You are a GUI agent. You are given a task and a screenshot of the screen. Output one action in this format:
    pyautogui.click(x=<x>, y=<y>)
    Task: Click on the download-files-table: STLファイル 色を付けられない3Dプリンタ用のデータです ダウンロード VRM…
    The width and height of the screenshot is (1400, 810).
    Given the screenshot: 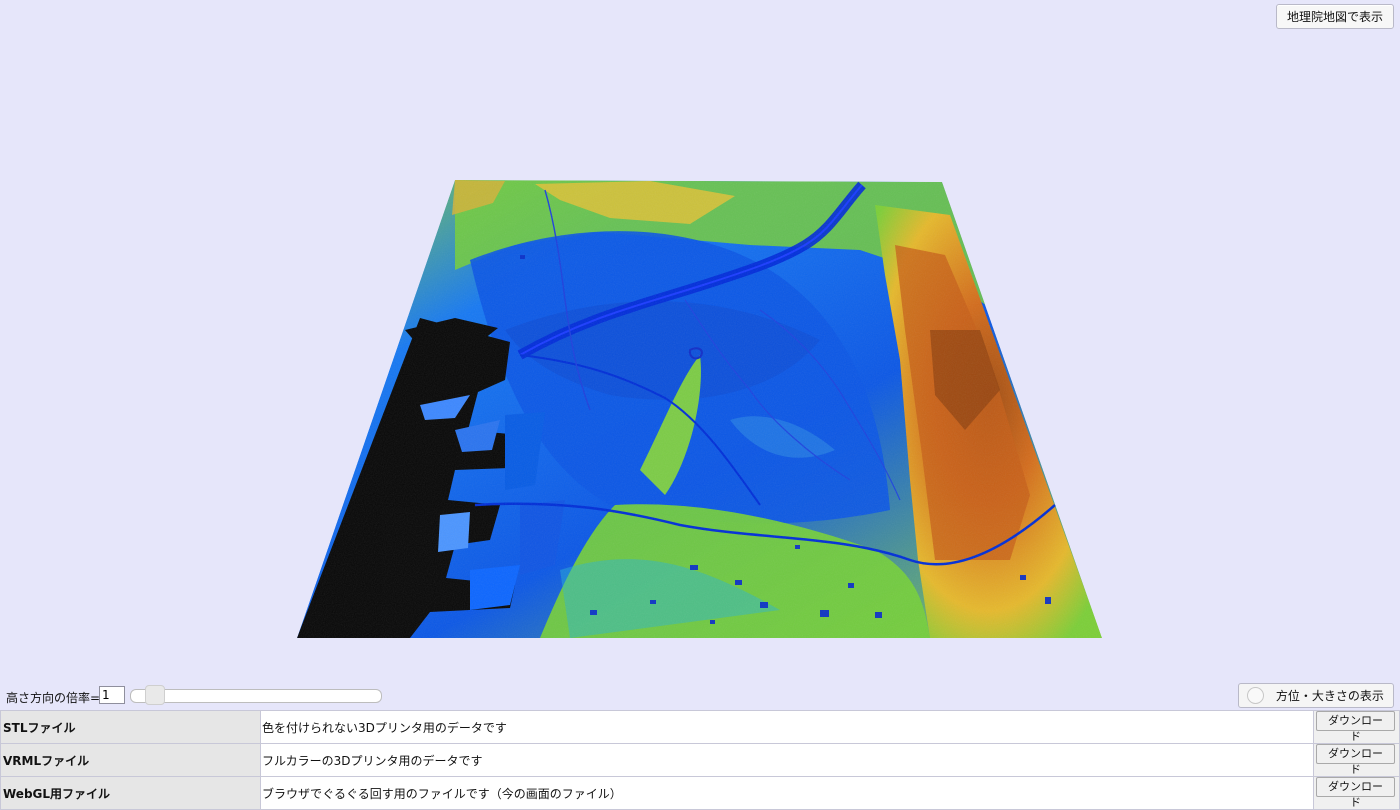 What is the action you would take?
    pyautogui.click(x=700, y=760)
    